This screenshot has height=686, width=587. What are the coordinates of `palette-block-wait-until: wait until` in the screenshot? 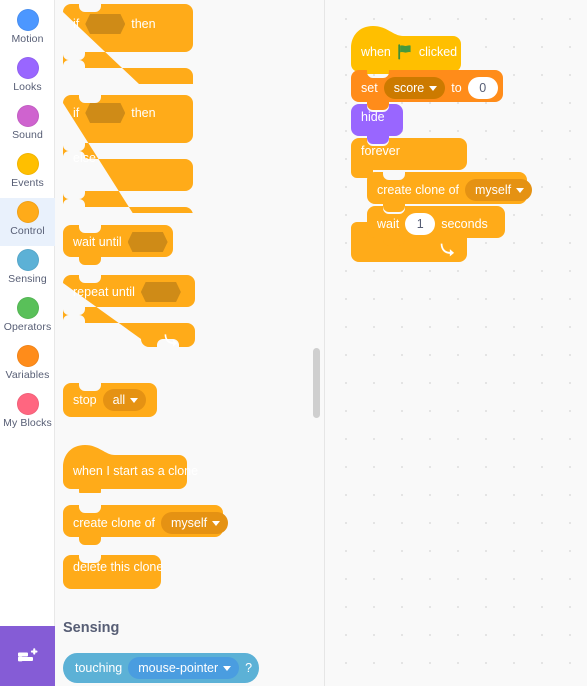 It's located at (118, 245).